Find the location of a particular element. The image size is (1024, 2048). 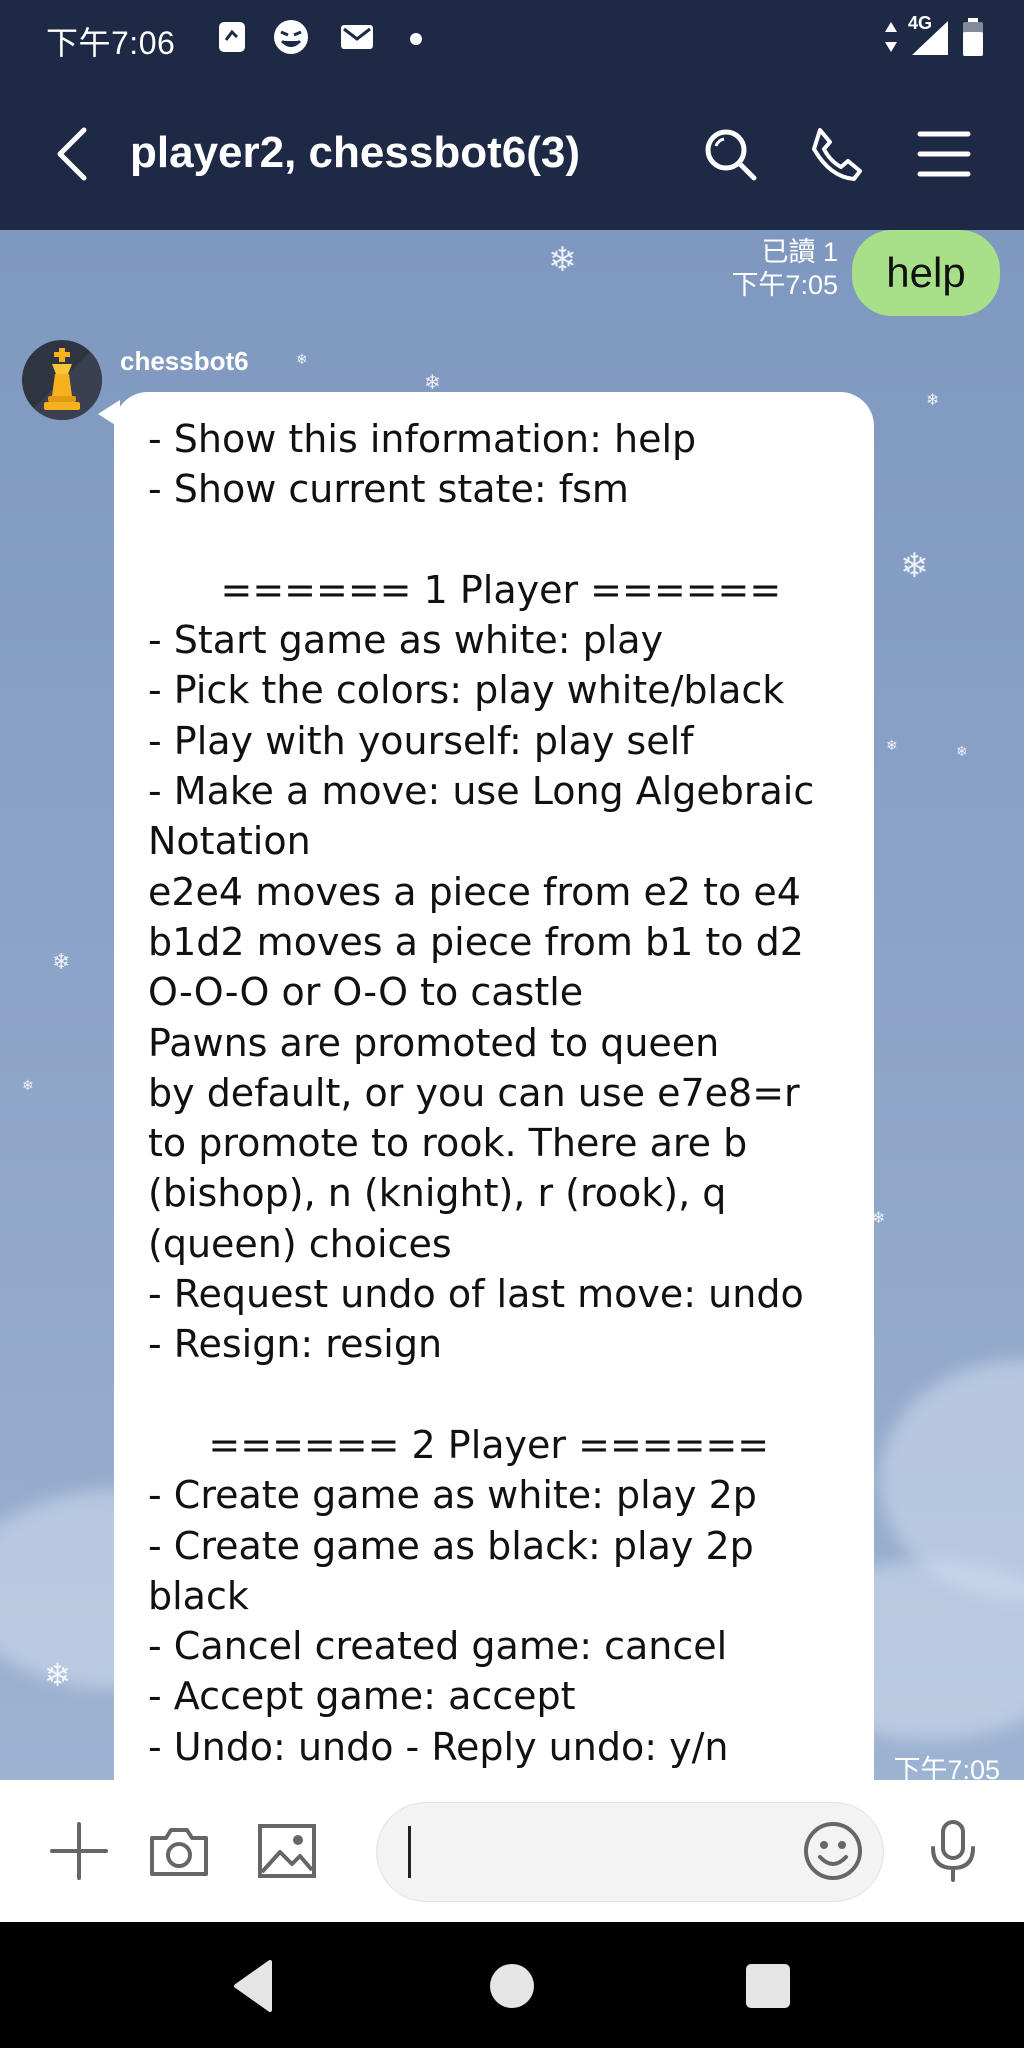

search-icon is located at coordinates (730, 154).